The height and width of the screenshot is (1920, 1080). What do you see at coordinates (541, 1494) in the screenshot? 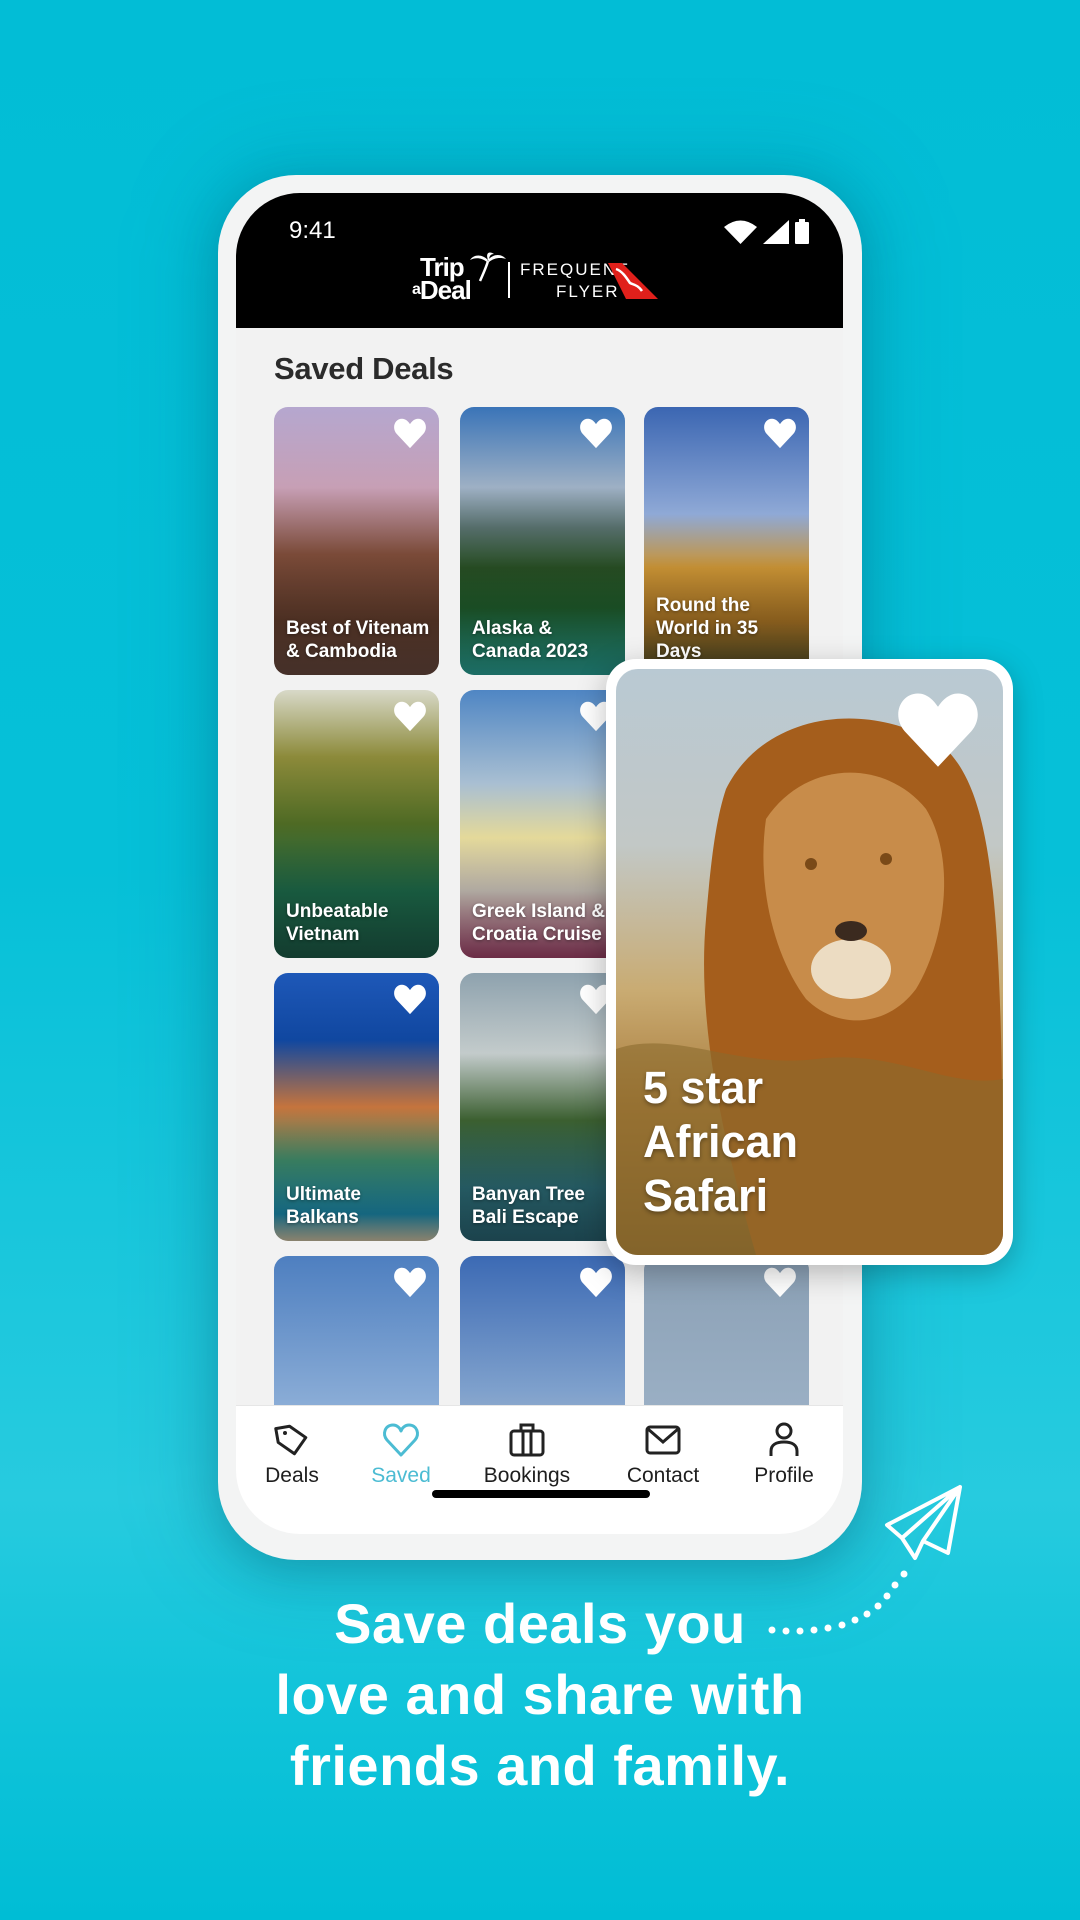
I see `home-indicator` at bounding box center [541, 1494].